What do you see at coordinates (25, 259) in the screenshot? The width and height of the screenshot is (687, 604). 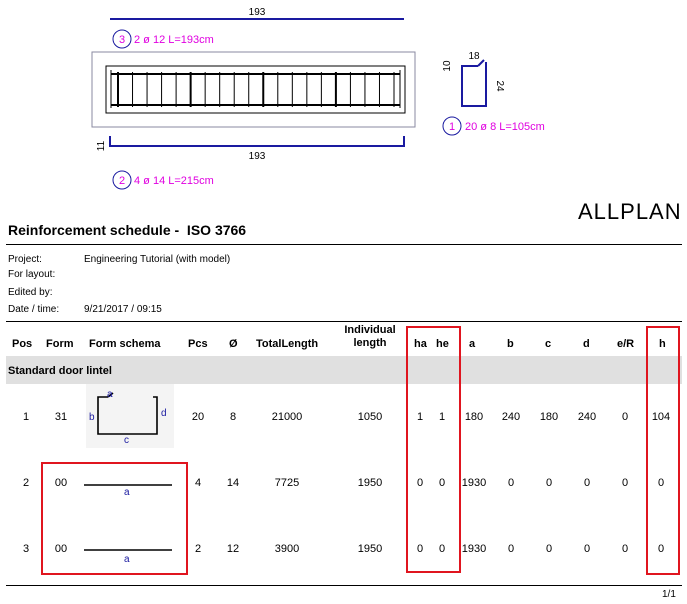 I see `project-label: Project:` at bounding box center [25, 259].